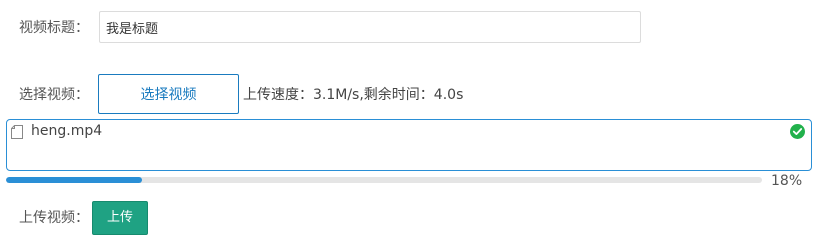 The height and width of the screenshot is (250, 820). Describe the element at coordinates (74, 180) in the screenshot. I see `upload-progress-fill` at that location.